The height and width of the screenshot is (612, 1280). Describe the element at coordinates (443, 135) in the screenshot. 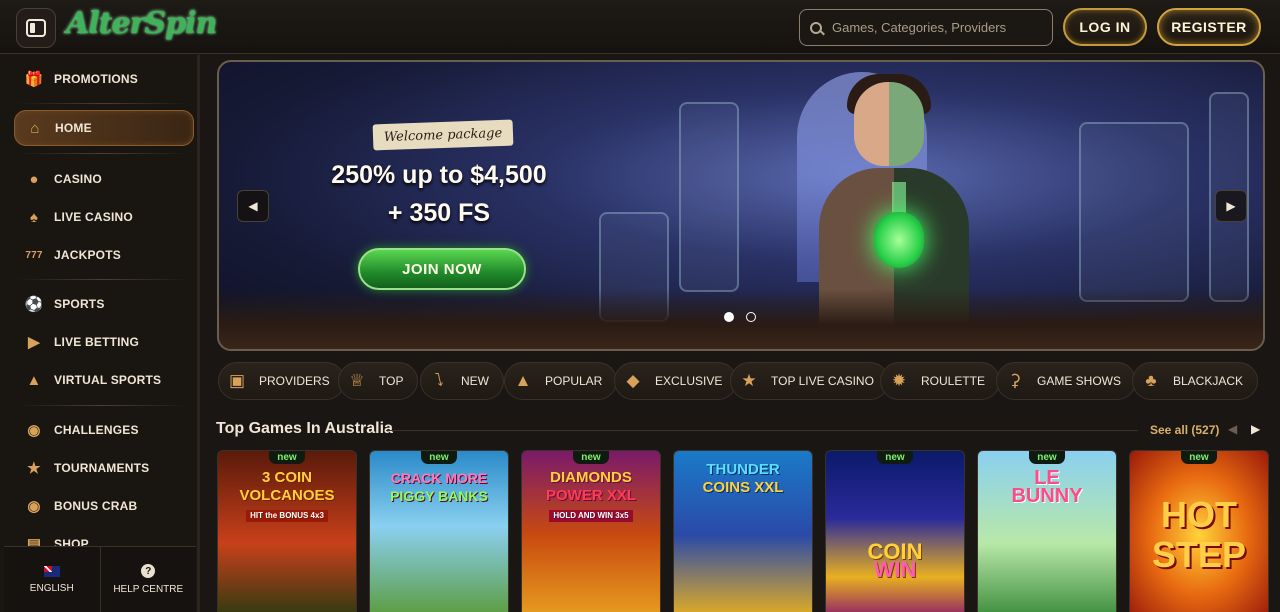

I see `welcome-package-tag: Welcome package` at that location.